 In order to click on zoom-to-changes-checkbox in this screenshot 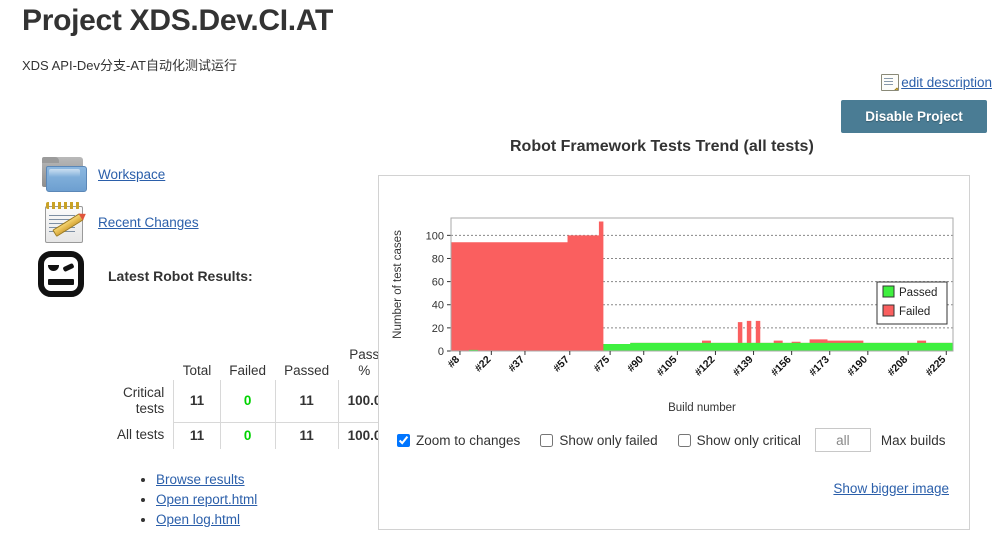, I will do `click(403, 440)`.